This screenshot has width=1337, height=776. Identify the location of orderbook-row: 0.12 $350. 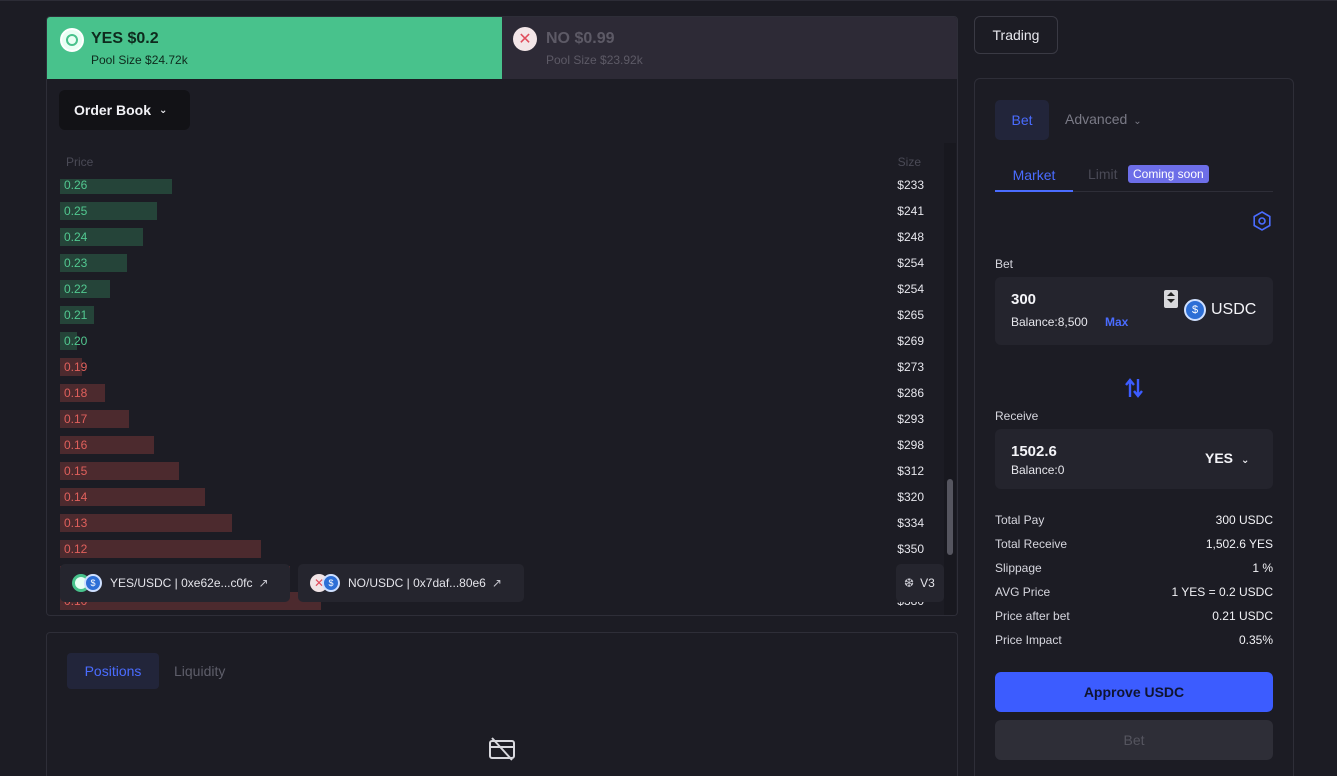
(495, 549).